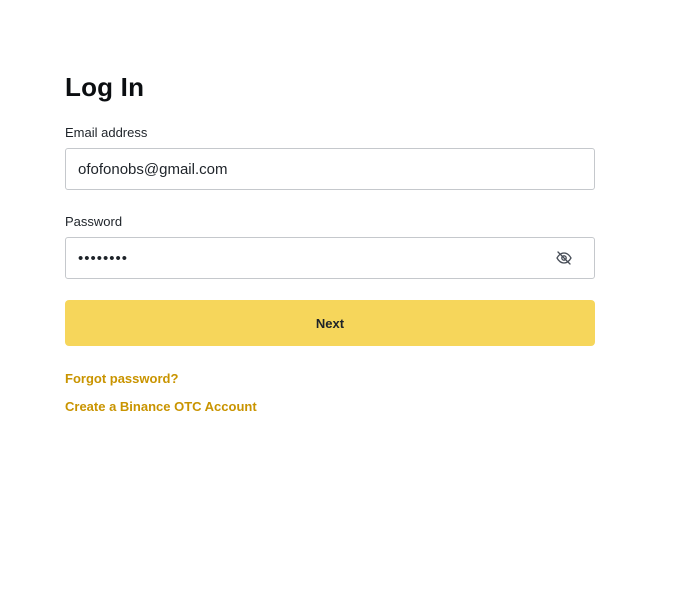 This screenshot has height=600, width=678. I want to click on create-account-link: Create a Binance OTC Account, so click(161, 407).